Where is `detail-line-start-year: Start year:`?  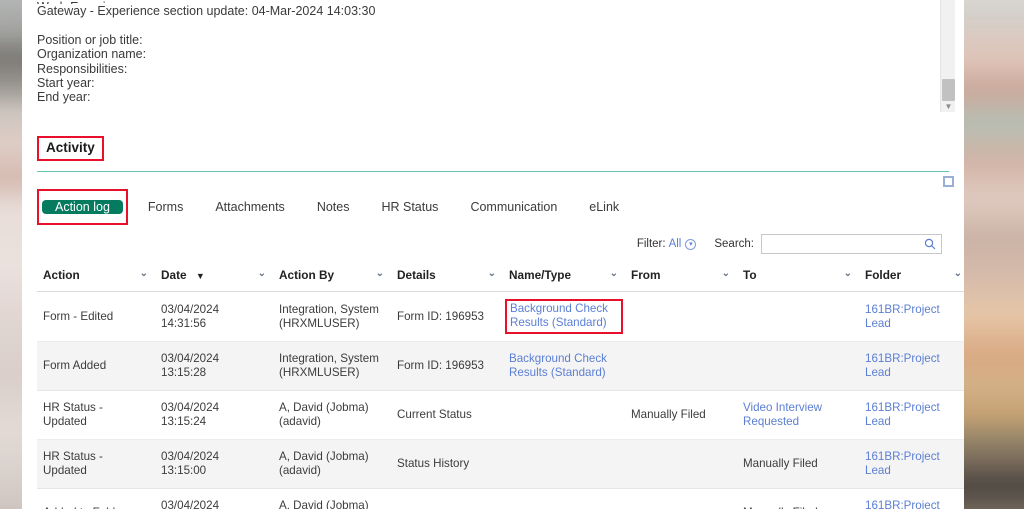
detail-line-start-year: Start year: is located at coordinates (66, 83).